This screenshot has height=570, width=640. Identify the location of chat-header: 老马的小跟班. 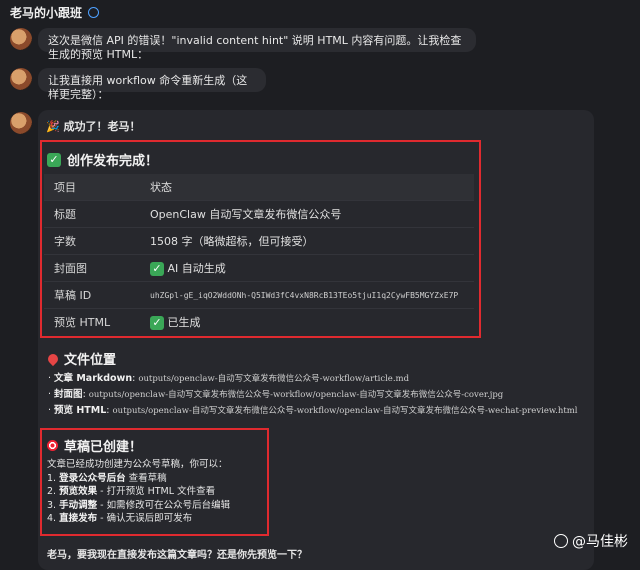
(55, 12).